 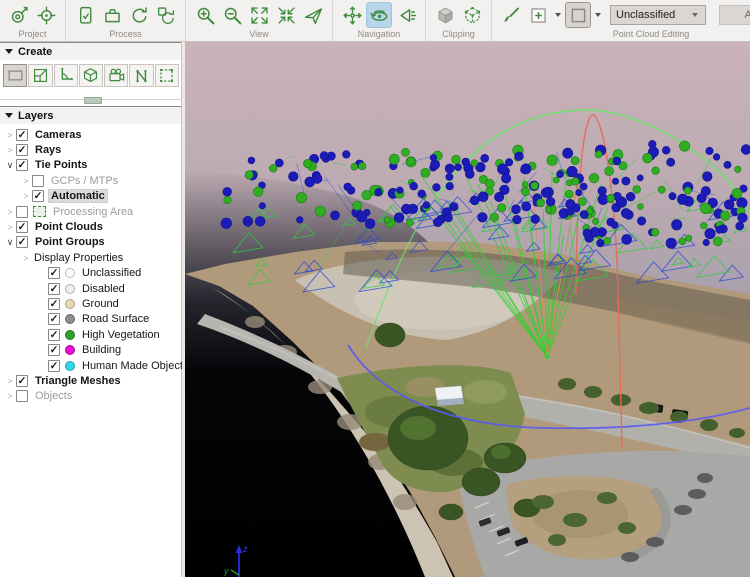 I want to click on tree-item-human-made-object: ✓ Human Made Object, so click(x=91, y=365).